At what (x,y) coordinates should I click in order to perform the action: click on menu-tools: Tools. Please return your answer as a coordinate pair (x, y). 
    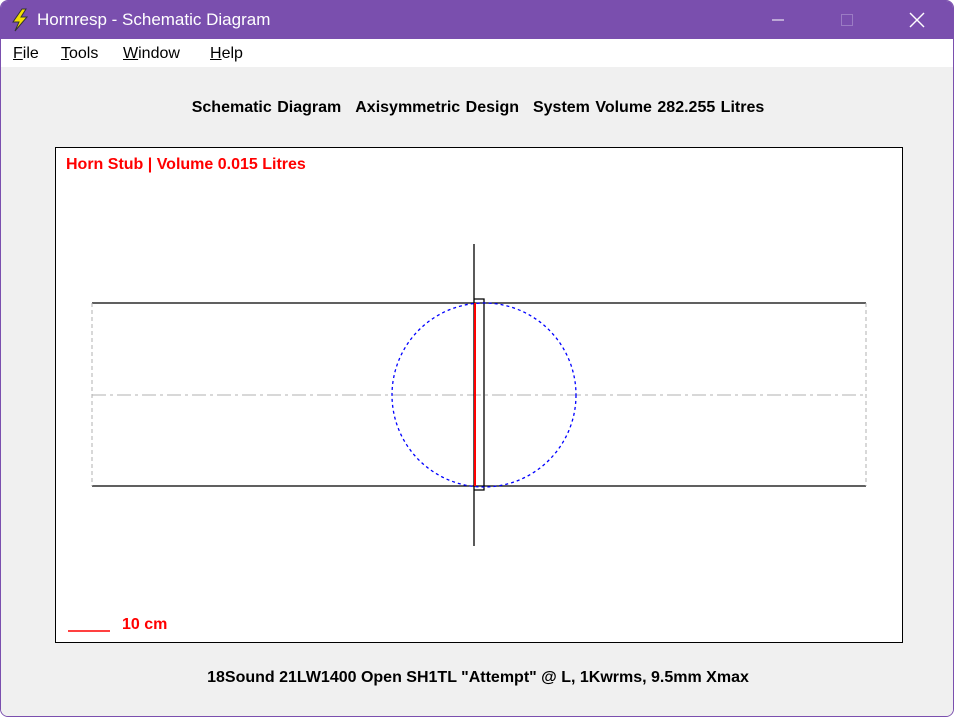
    Looking at the image, I should click on (79, 54).